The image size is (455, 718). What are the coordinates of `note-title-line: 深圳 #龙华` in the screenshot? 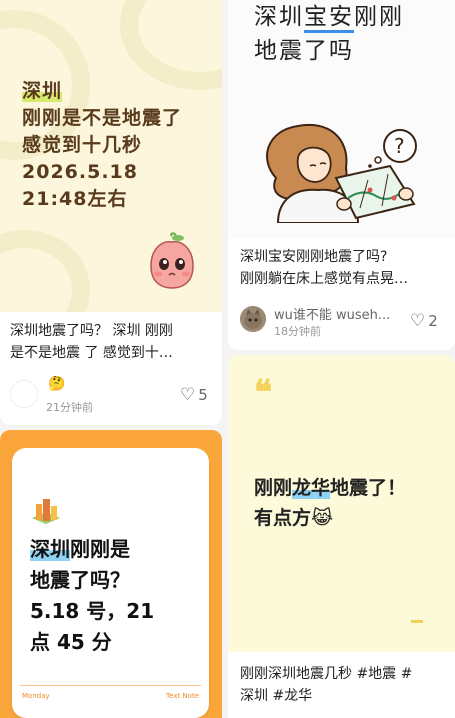 It's located at (276, 696).